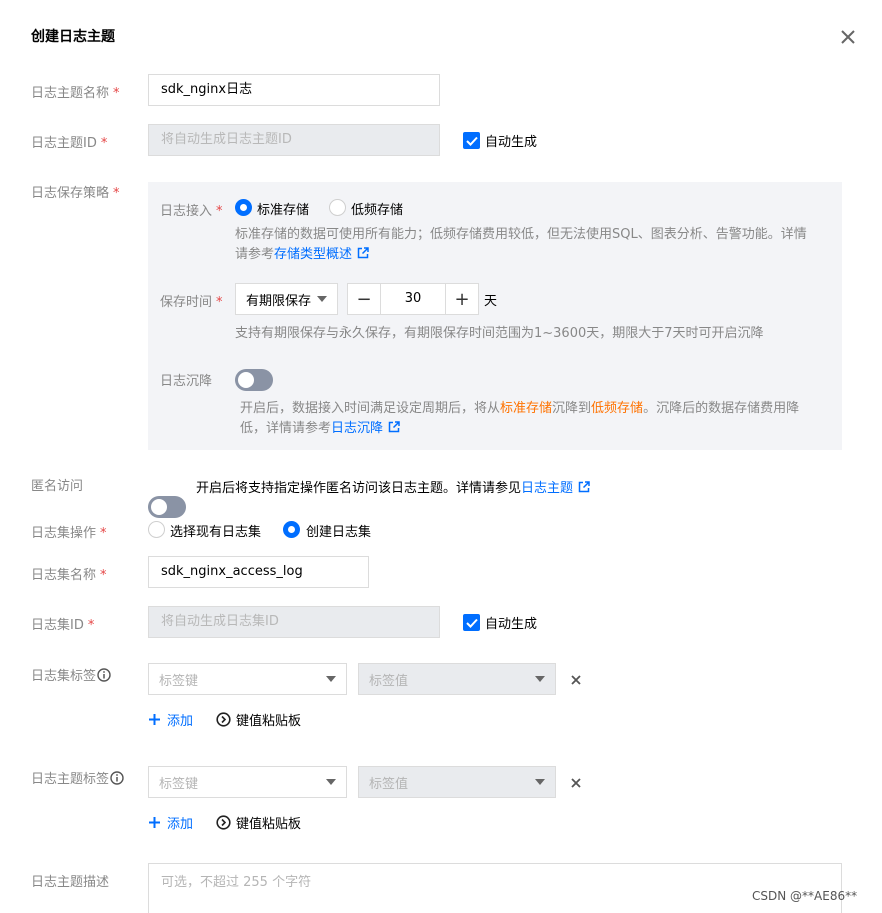 The image size is (882, 913). What do you see at coordinates (75, 193) in the screenshot?
I see `storage-policy-label: 日志保存策略 *` at bounding box center [75, 193].